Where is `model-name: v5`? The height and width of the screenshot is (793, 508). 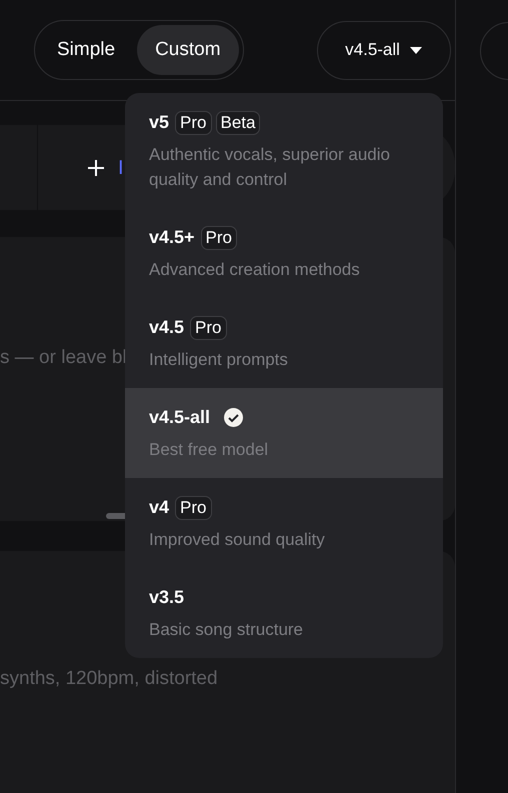
model-name: v5 is located at coordinates (159, 122).